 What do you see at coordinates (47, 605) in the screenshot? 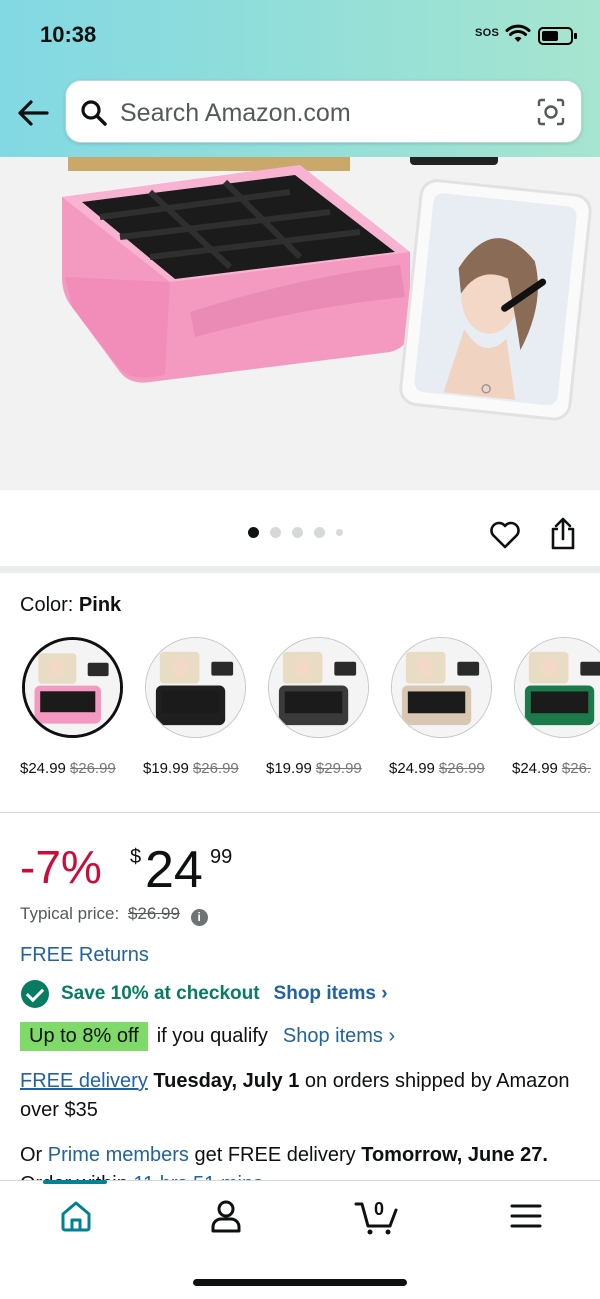
I see `color-label-text: Color:` at bounding box center [47, 605].